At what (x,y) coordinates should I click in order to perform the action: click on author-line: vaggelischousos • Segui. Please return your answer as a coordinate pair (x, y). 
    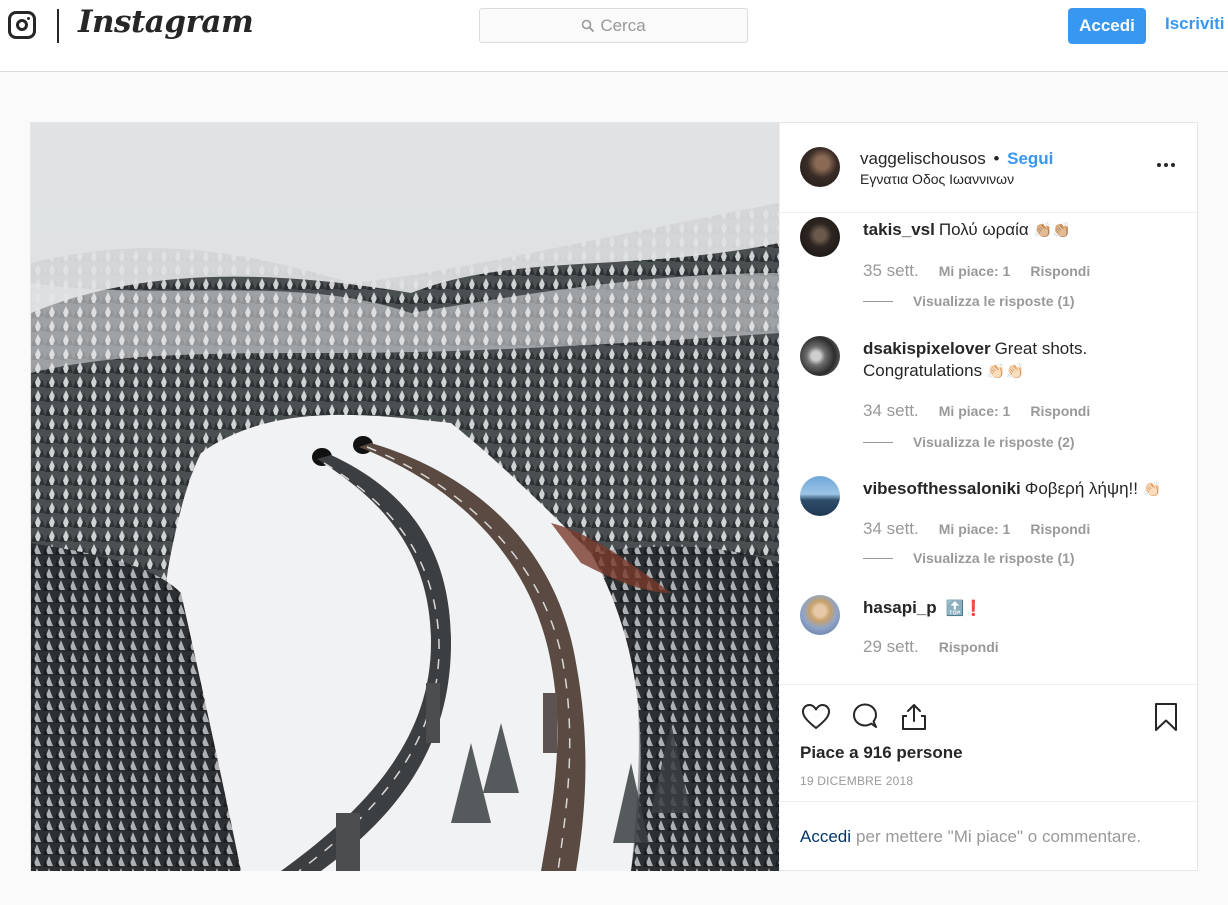
    Looking at the image, I should click on (956, 159).